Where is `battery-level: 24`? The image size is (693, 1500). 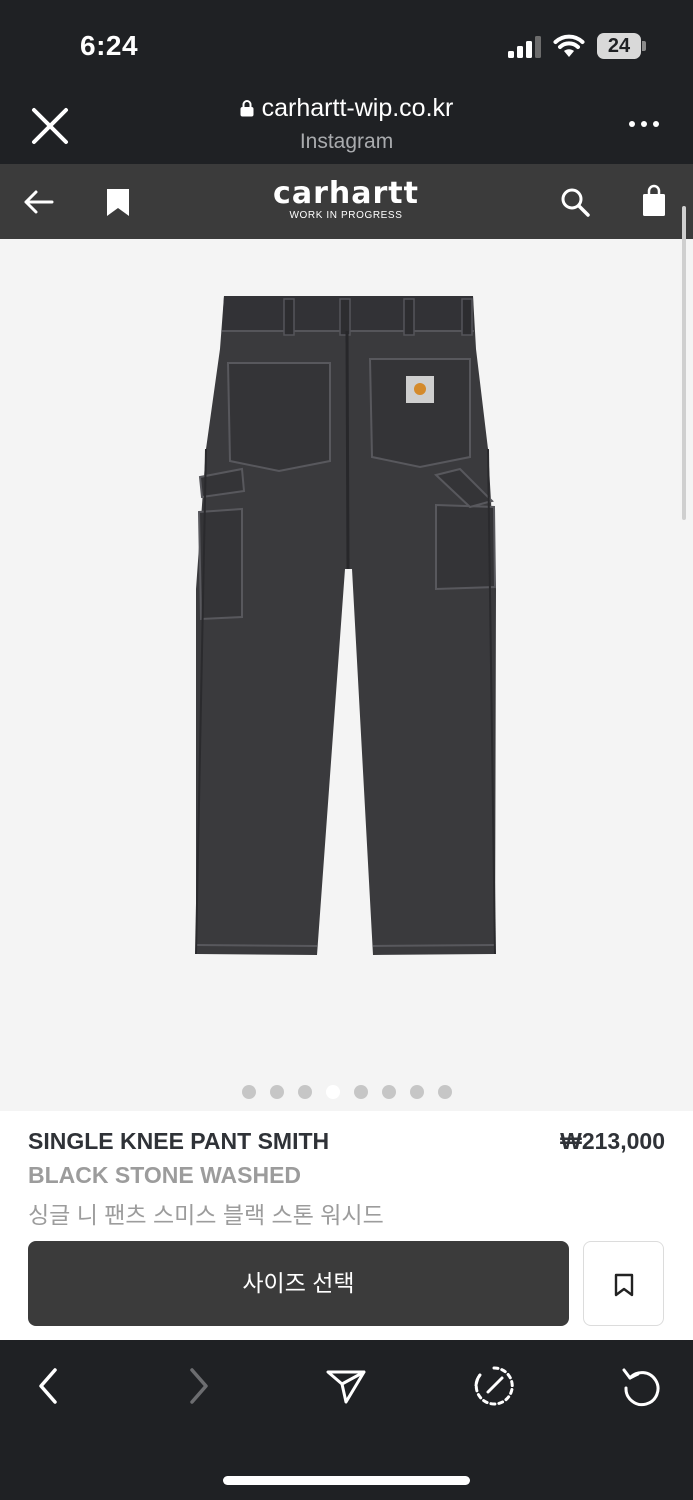 battery-level: 24 is located at coordinates (619, 46).